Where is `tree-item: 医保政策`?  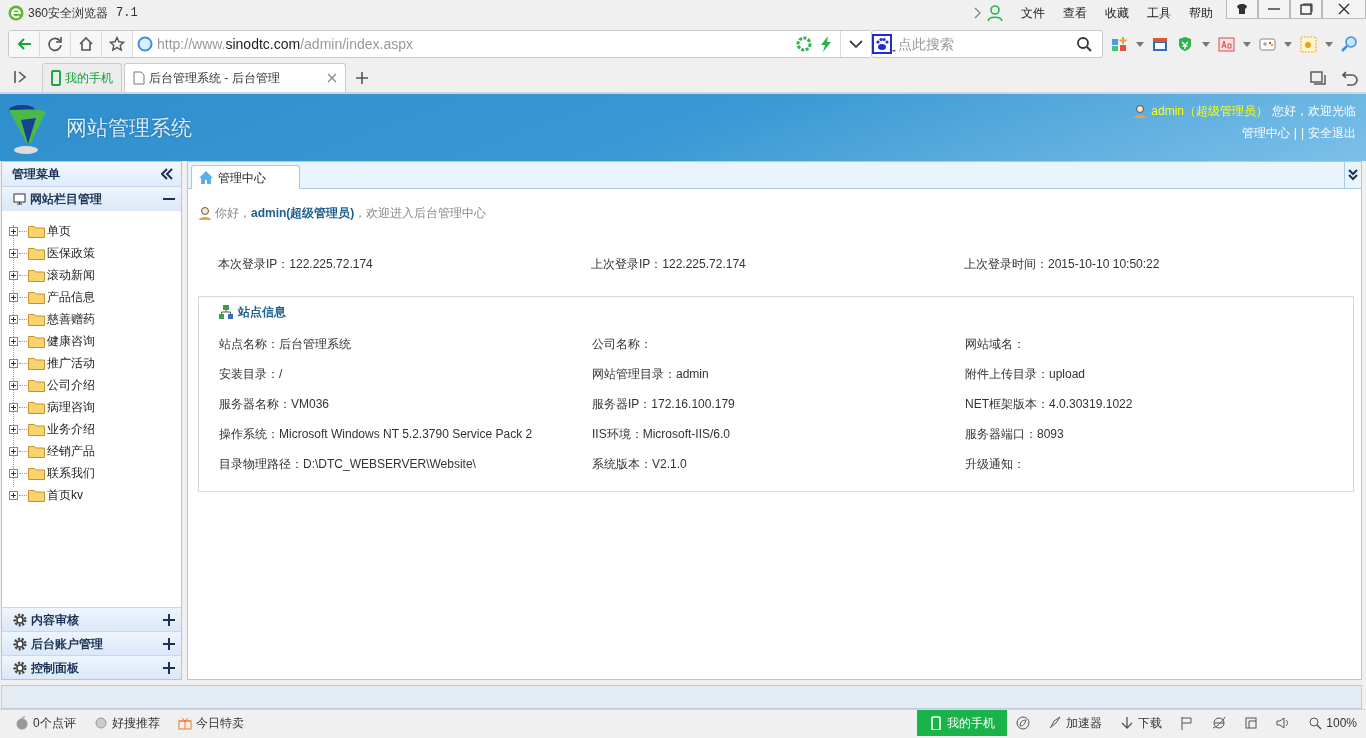 tree-item: 医保政策 is located at coordinates (70, 253).